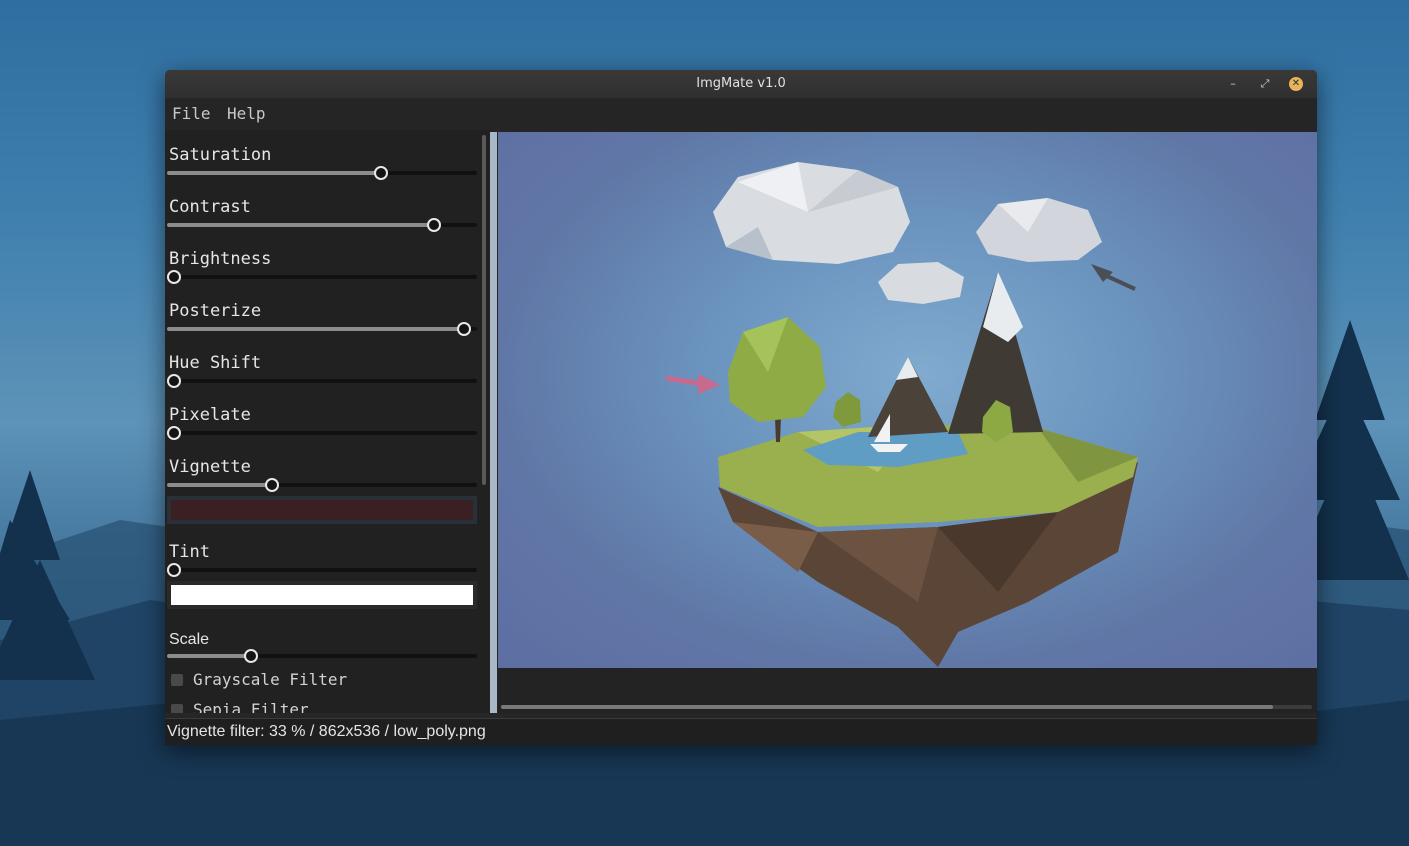  I want to click on vignette-color-picker, so click(322, 510).